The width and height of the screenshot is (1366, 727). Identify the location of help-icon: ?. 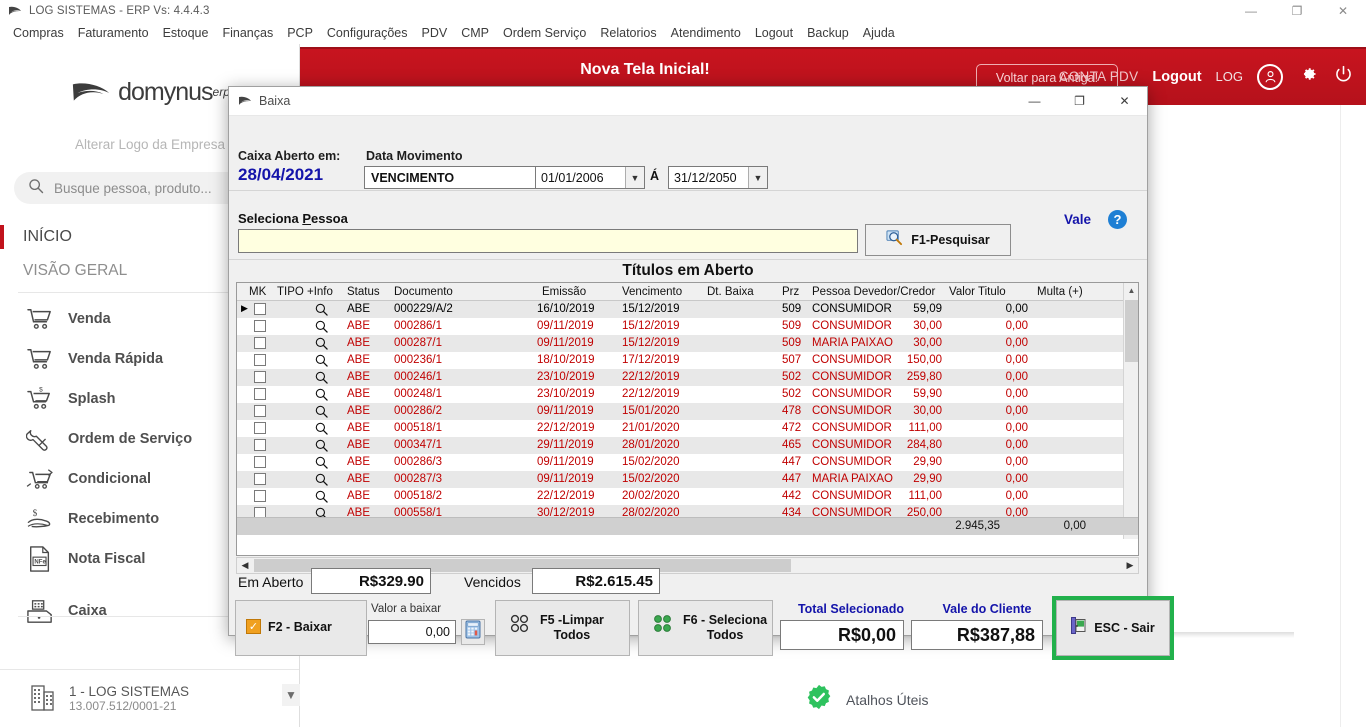
(1117, 219).